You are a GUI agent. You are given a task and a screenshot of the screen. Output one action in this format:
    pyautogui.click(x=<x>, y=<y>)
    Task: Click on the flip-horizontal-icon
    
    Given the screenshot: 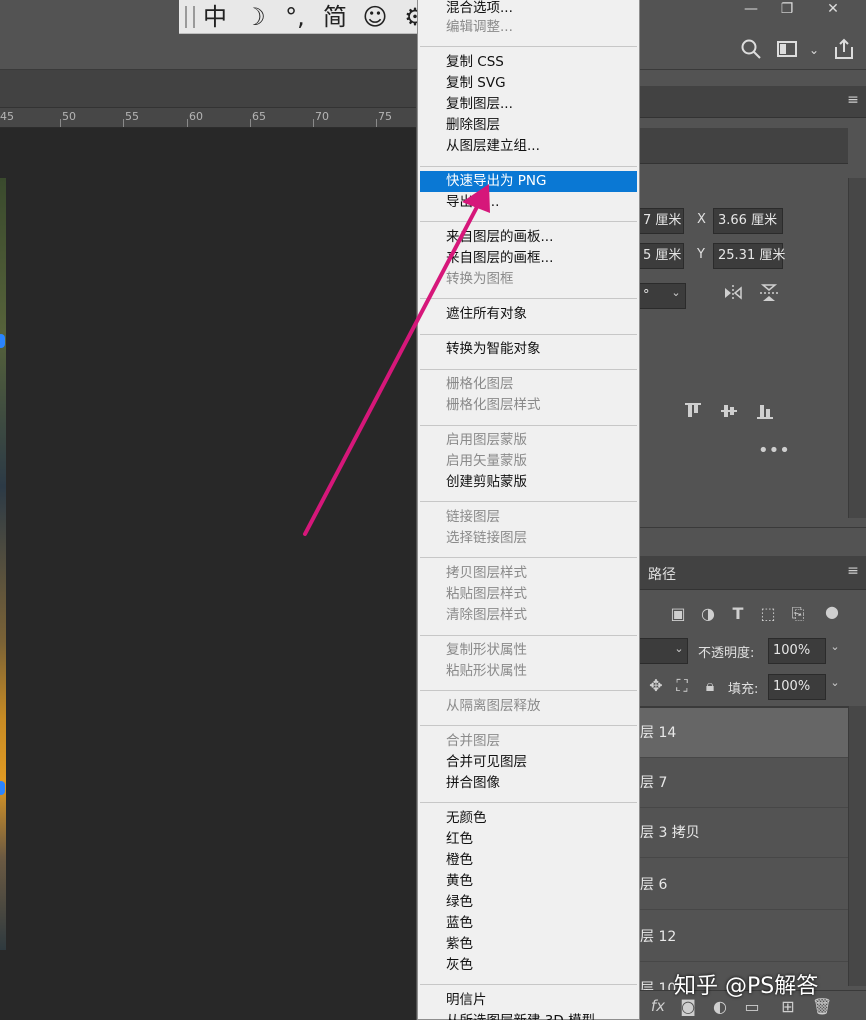 What is the action you would take?
    pyautogui.click(x=733, y=295)
    